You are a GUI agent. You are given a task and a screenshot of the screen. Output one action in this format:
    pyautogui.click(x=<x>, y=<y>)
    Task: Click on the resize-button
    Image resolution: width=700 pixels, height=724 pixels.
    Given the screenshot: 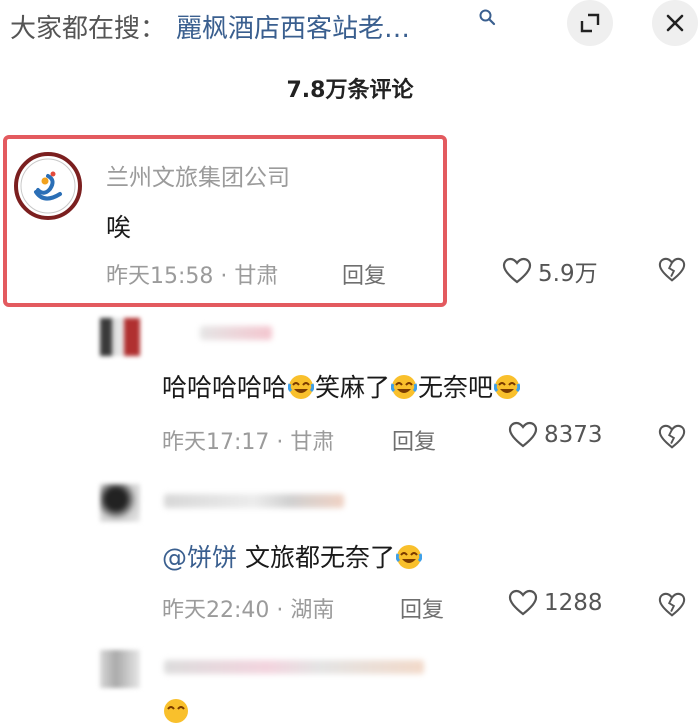 What is the action you would take?
    pyautogui.click(x=590, y=23)
    